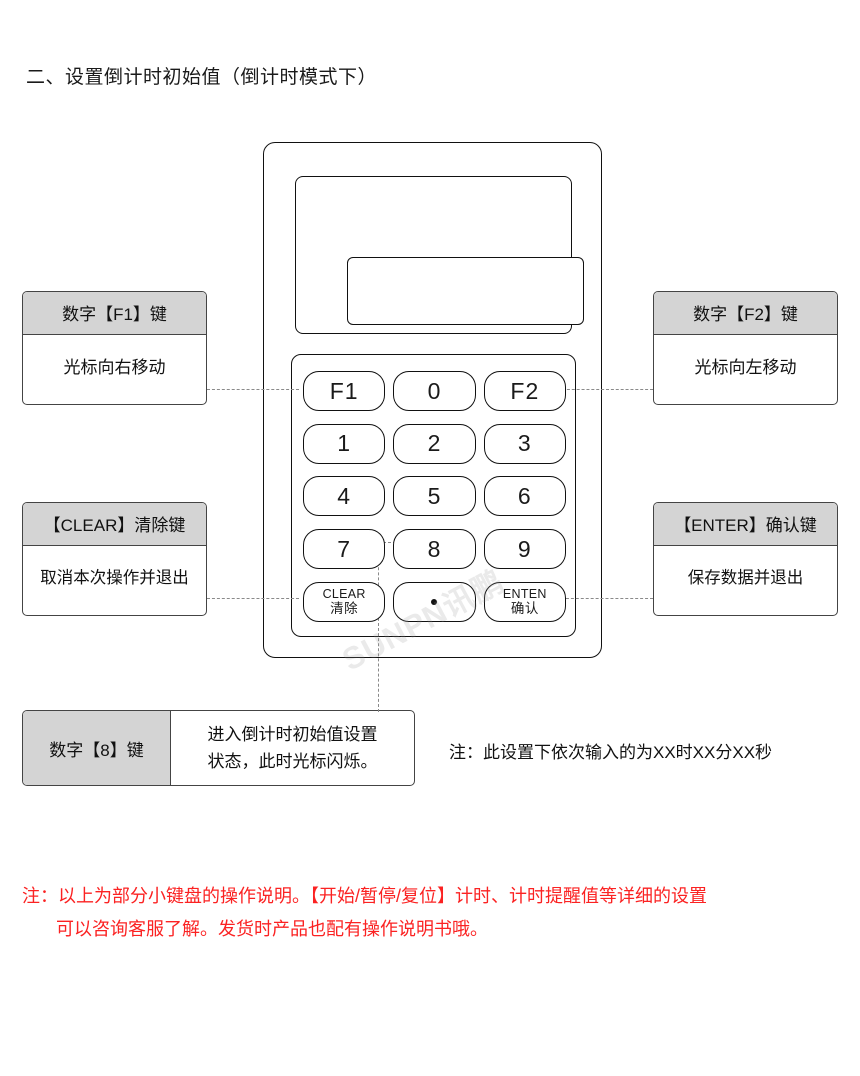 The image size is (860, 1076). I want to click on key-9-label: 9, so click(524, 548).